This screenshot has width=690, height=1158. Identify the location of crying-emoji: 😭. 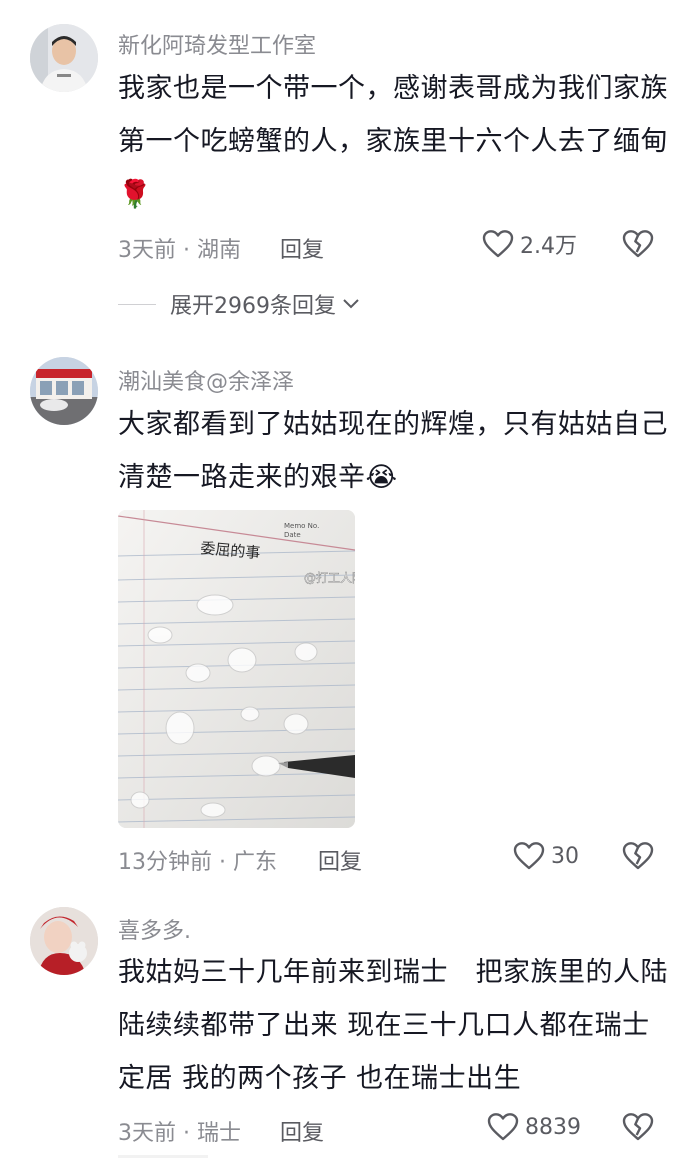
(381, 477).